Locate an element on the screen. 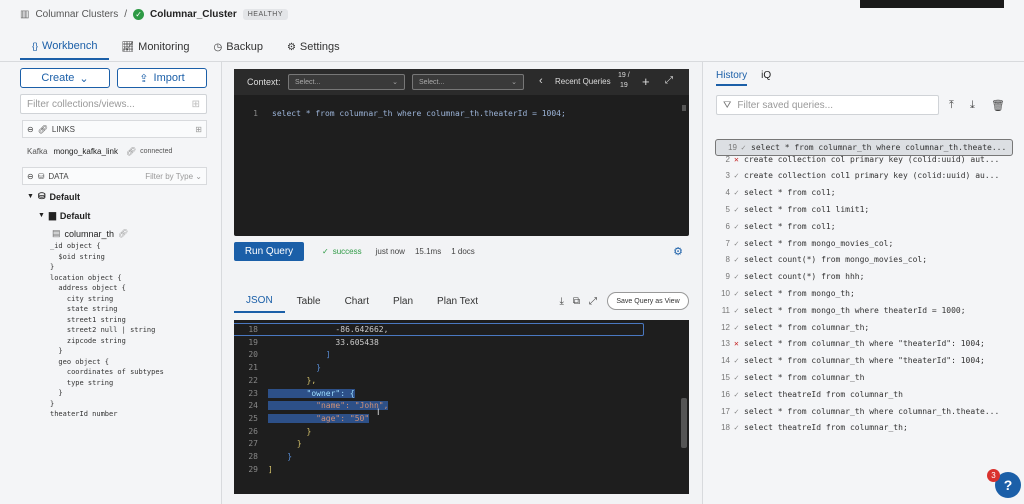  tab-label: Settings is located at coordinates (319, 47).